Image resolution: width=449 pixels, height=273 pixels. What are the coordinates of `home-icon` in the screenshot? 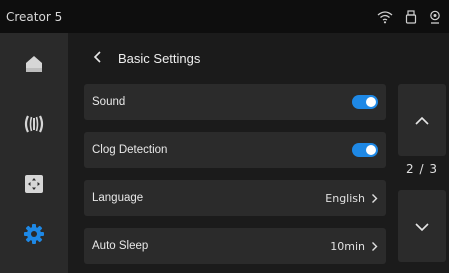 It's located at (34, 66).